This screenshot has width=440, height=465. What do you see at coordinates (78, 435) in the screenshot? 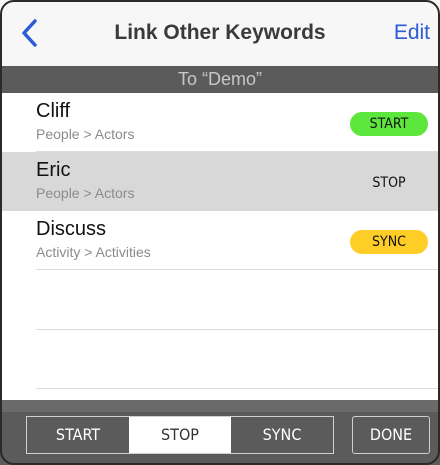
I see `segment-start: START` at bounding box center [78, 435].